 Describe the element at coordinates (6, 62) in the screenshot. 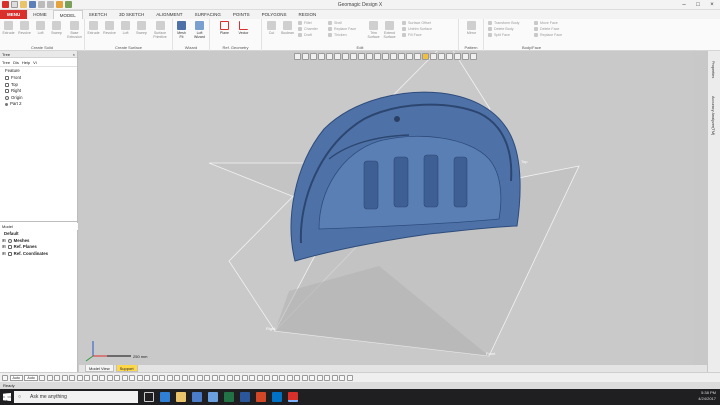

I see `tree-tab: Tree` at that location.